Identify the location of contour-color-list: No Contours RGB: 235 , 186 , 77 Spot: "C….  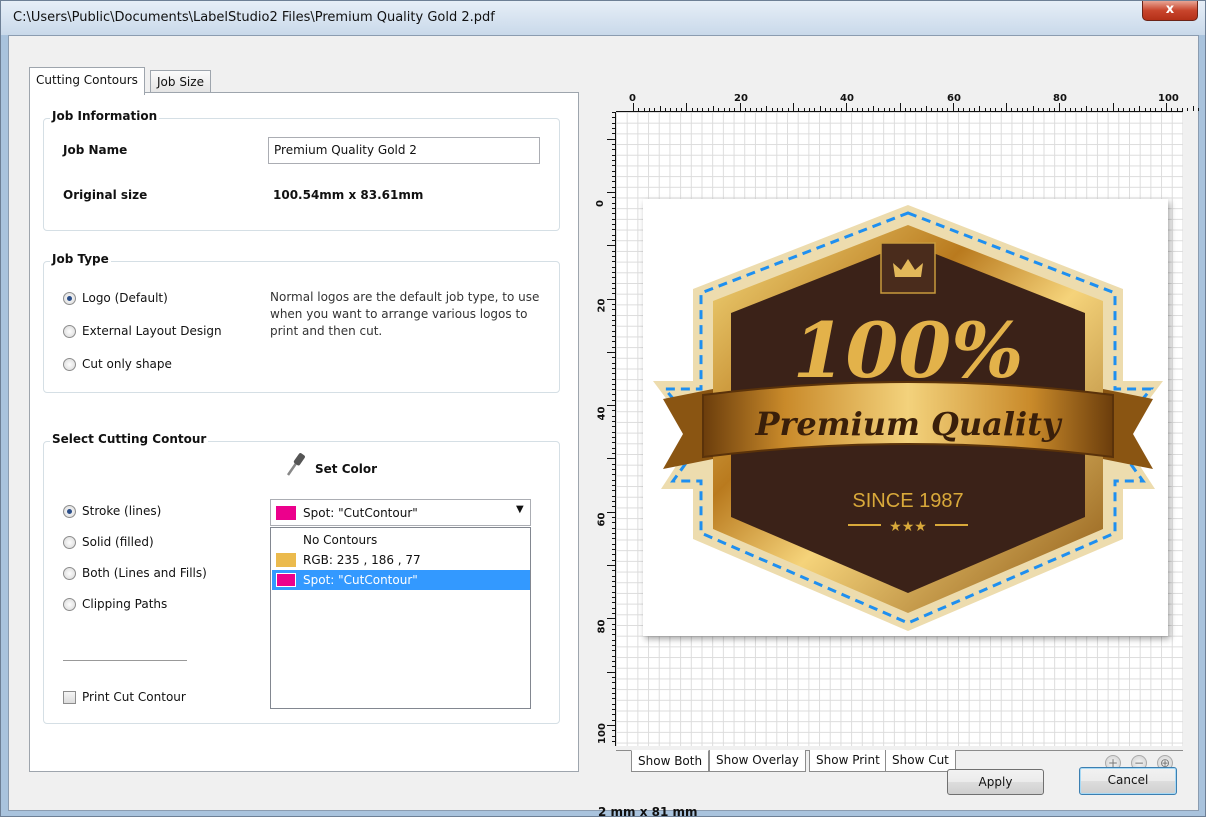
(400, 618).